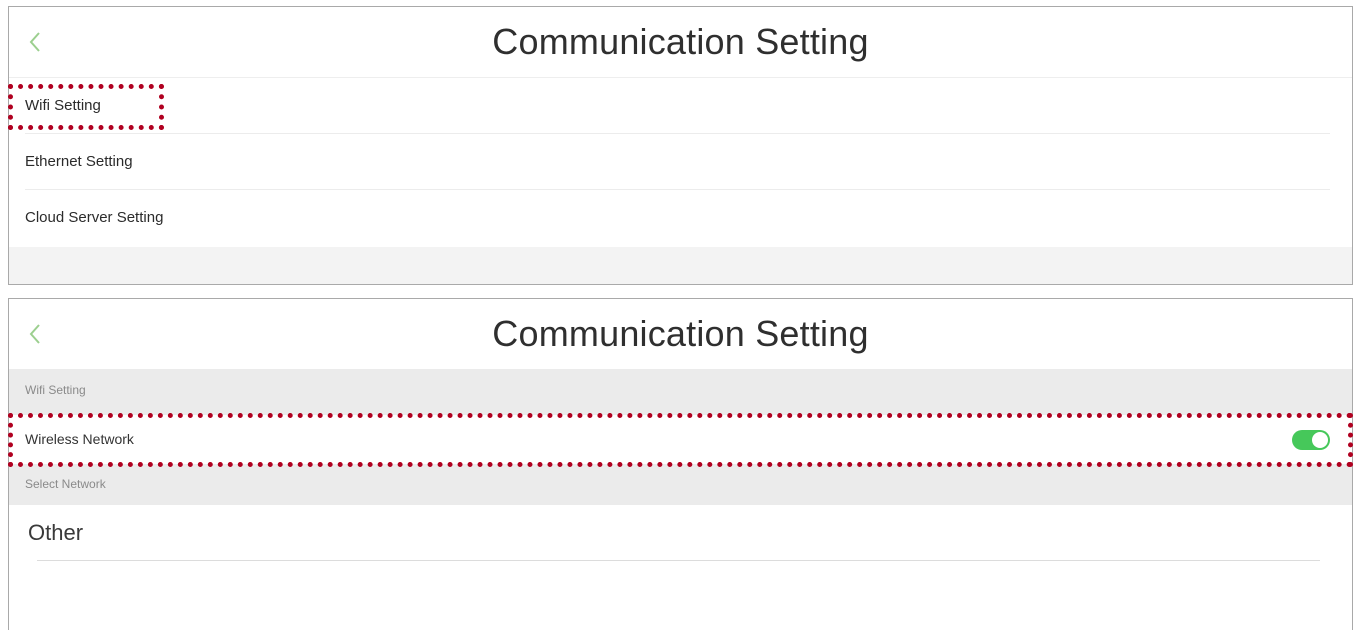 The height and width of the screenshot is (630, 1361). Describe the element at coordinates (680, 218) in the screenshot. I see `menu-item-cloud-server-setting: Cloud Server Setting` at that location.